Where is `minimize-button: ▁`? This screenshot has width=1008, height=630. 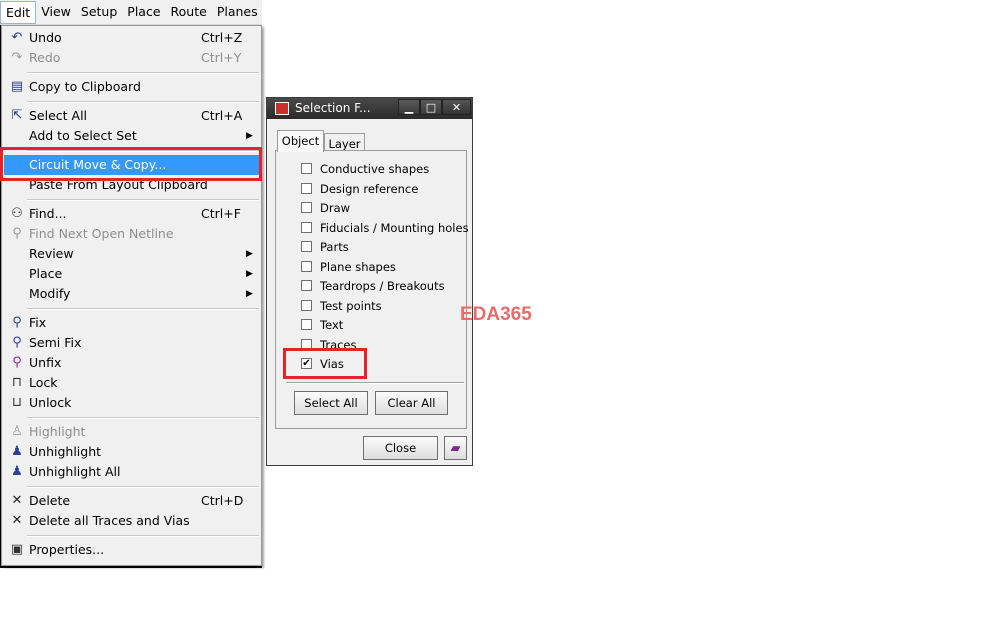 minimize-button: ▁ is located at coordinates (409, 107).